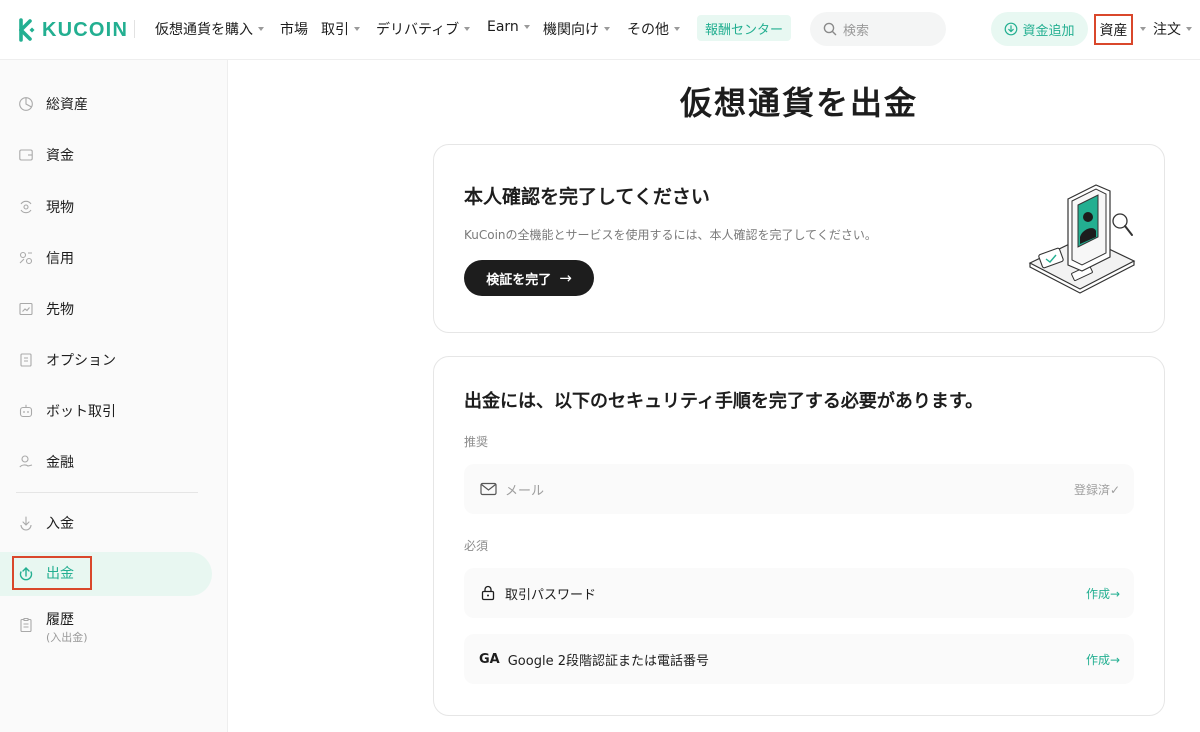 This screenshot has height=732, width=1200. Describe the element at coordinates (114, 523) in the screenshot. I see `sidebar-item-deposit: 入金` at that location.